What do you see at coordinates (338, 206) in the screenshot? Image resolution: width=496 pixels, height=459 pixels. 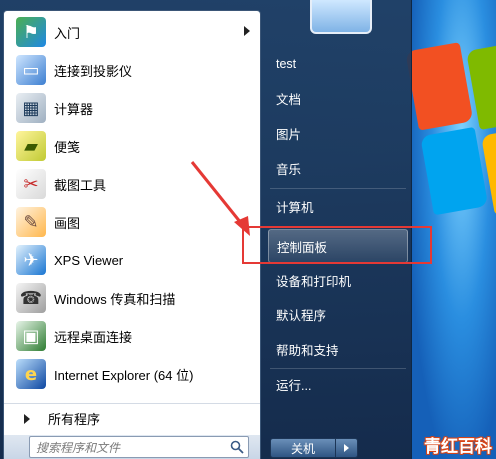 I see `link-computer: 计算机` at bounding box center [338, 206].